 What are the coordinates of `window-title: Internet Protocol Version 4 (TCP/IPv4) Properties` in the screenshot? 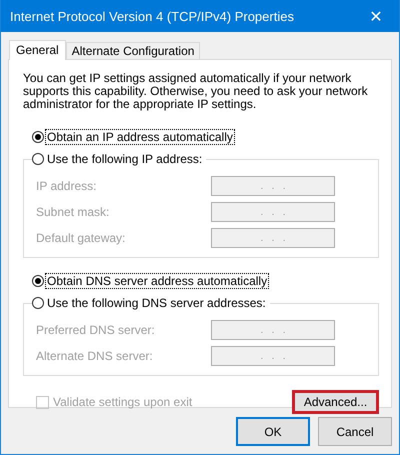 It's located at (152, 16).